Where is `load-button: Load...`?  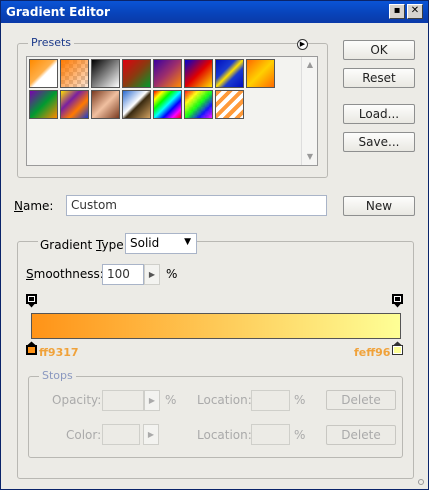
load-button: Load... is located at coordinates (379, 114).